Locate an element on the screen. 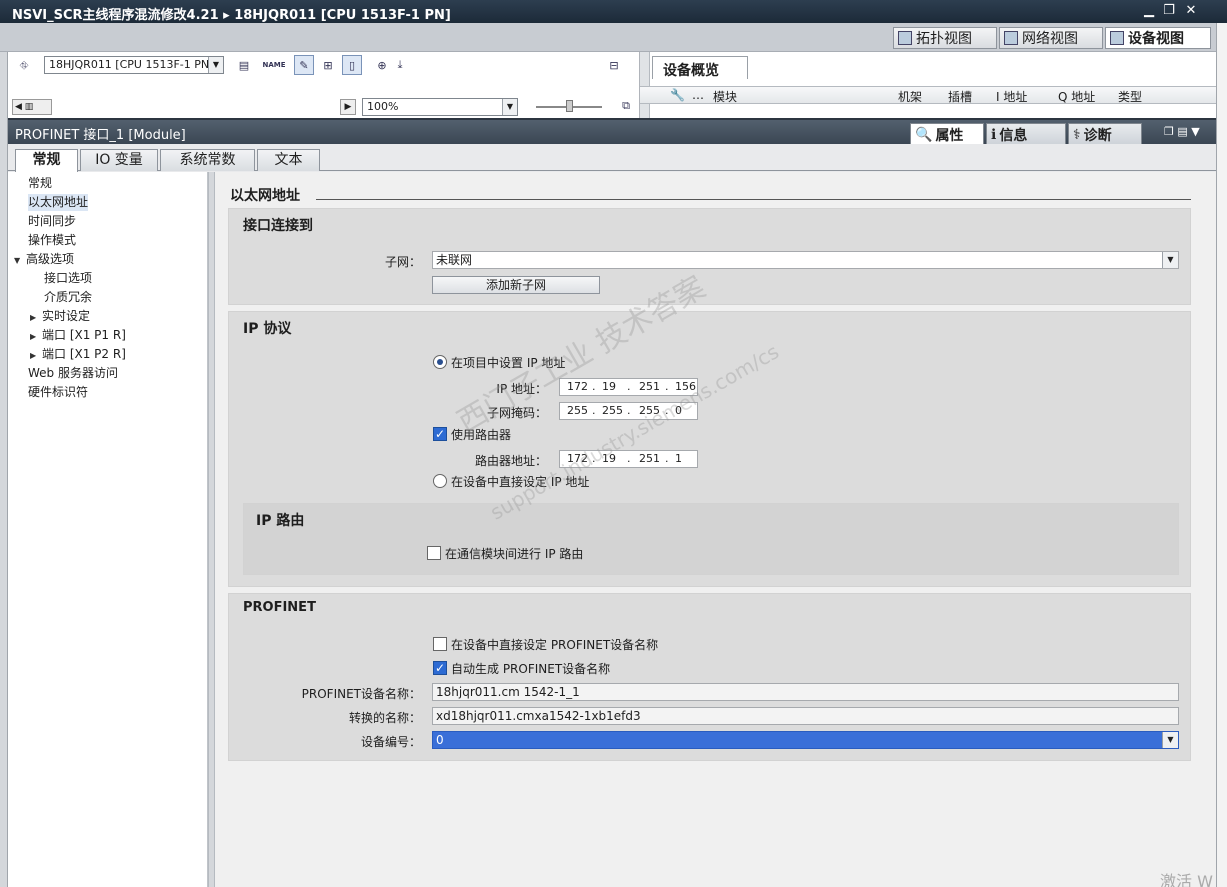 The width and height of the screenshot is (1227, 887). device-select-value: 18HJQR011 [CPU 1513F-1 PN] is located at coordinates (131, 64).